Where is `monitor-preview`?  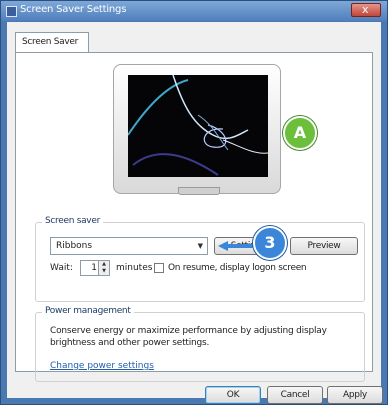 monitor-preview is located at coordinates (197, 129).